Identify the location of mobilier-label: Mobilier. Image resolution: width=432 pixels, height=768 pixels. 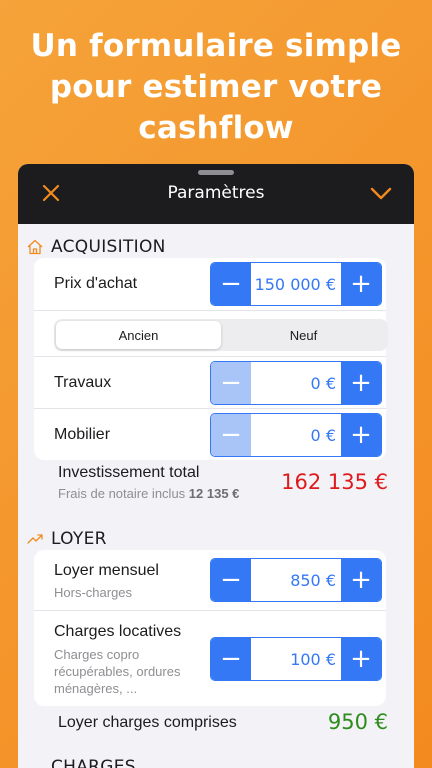
(82, 434).